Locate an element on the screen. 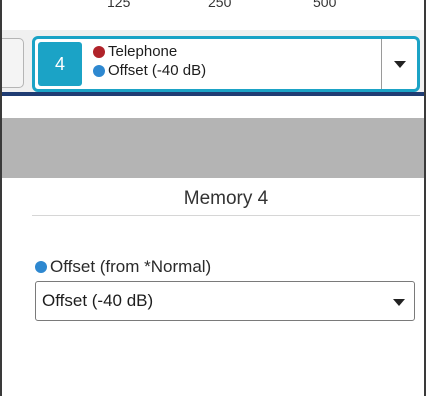  frequency-label: 125 is located at coordinates (119, 5).